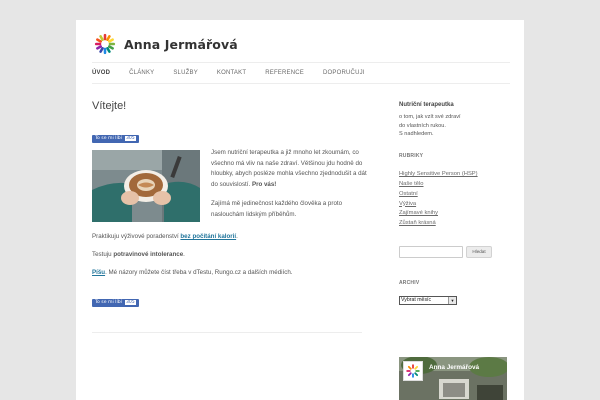 This screenshot has width=600, height=400. Describe the element at coordinates (284, 73) in the screenshot. I see `nav-item-reference: REFERENCE` at that location.